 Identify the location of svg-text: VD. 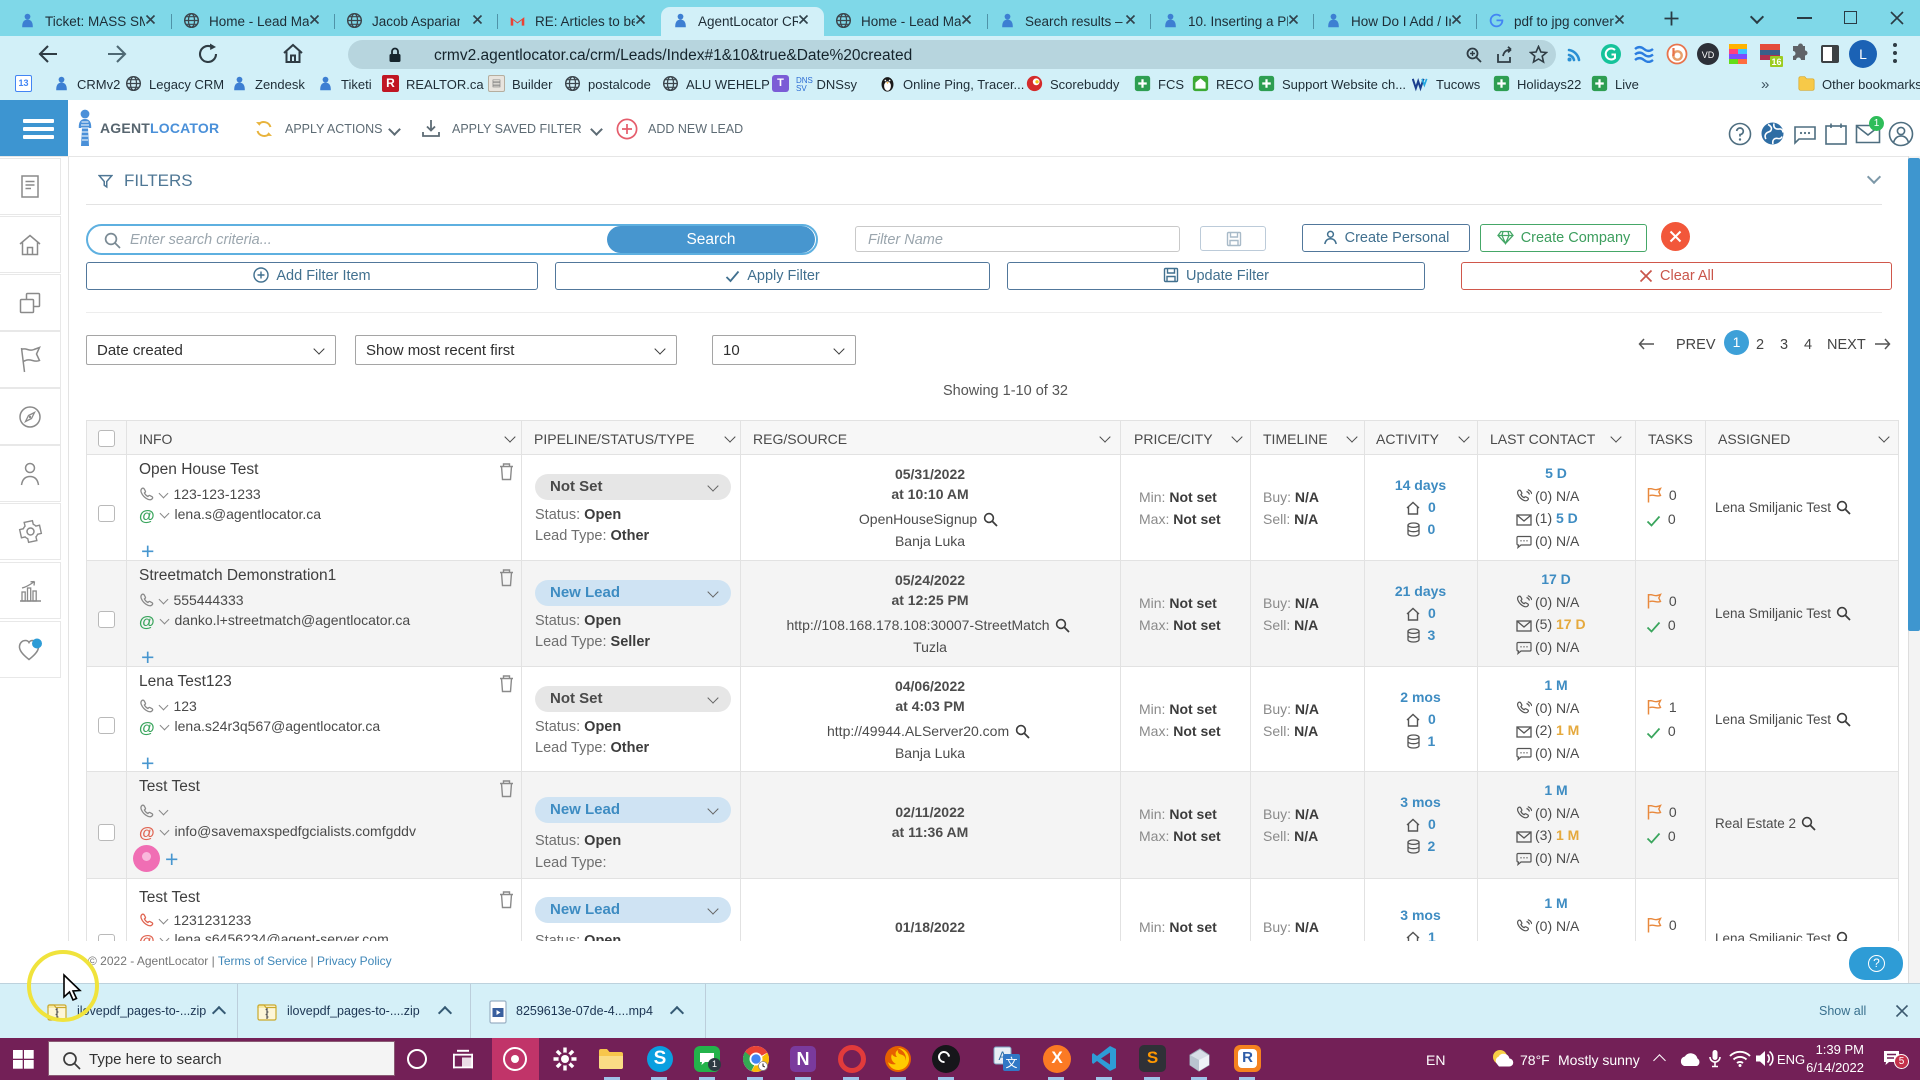
(1708, 55).